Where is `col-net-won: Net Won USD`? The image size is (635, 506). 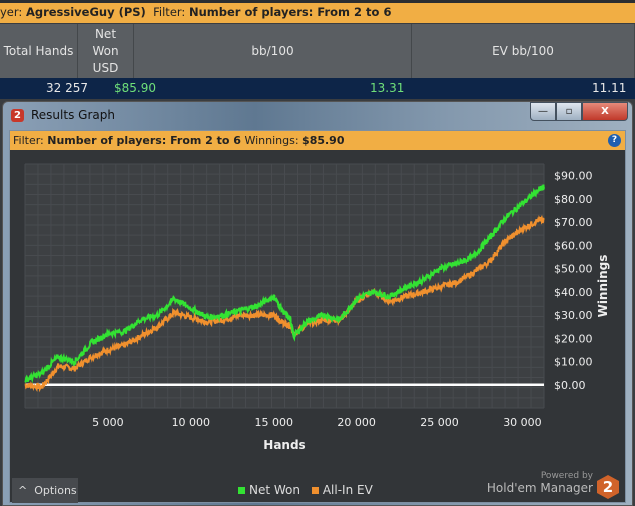
col-net-won: Net Won USD is located at coordinates (106, 51).